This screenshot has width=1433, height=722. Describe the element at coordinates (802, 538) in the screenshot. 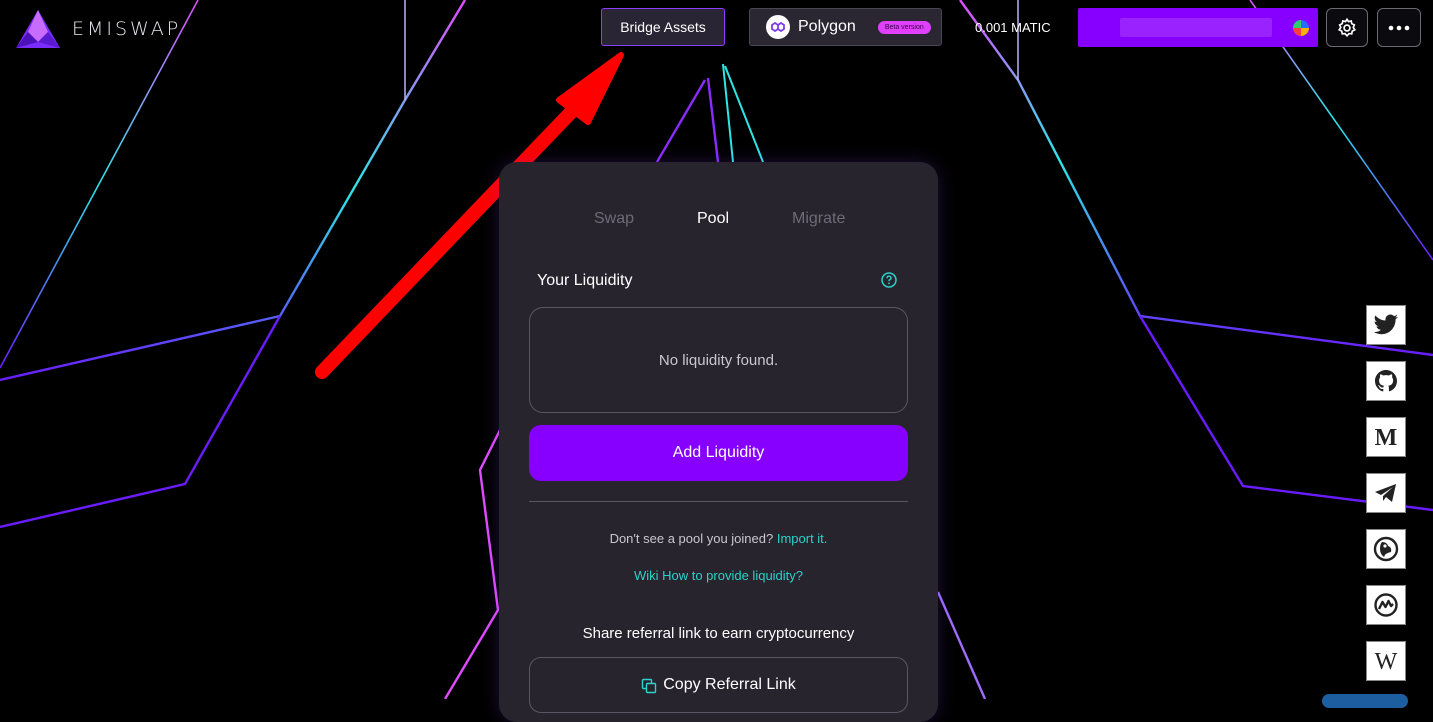

I see `import-pool-link: Import it.` at that location.